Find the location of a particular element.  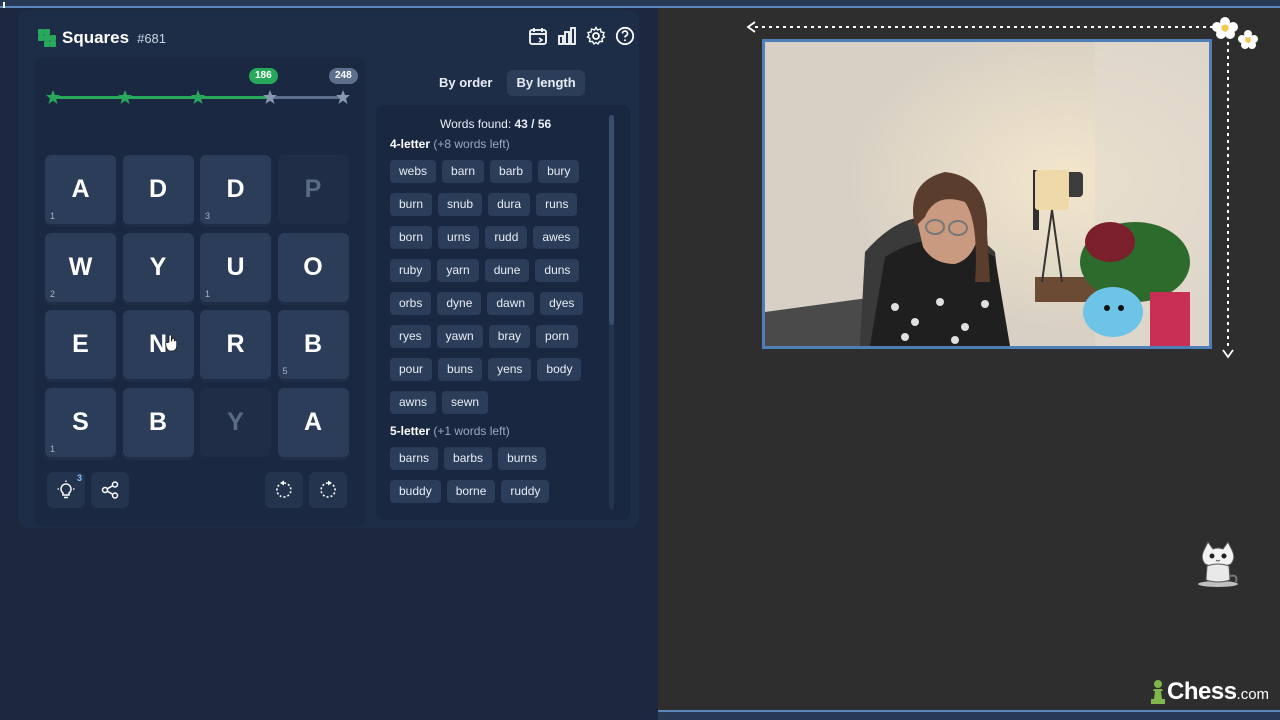

word-list-scrollbar is located at coordinates (611, 312).